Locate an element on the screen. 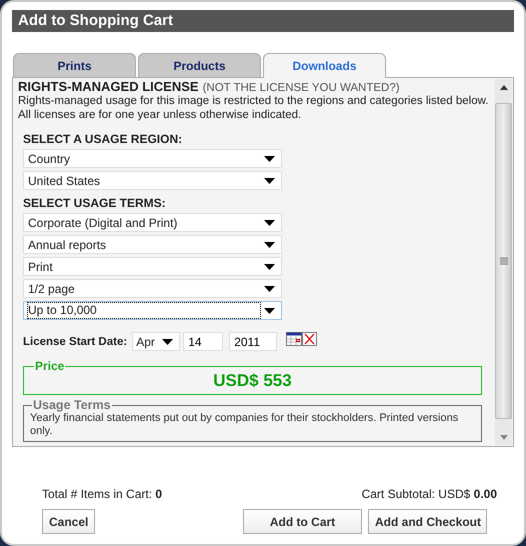  dropdown: Annual reports is located at coordinates (152, 244).